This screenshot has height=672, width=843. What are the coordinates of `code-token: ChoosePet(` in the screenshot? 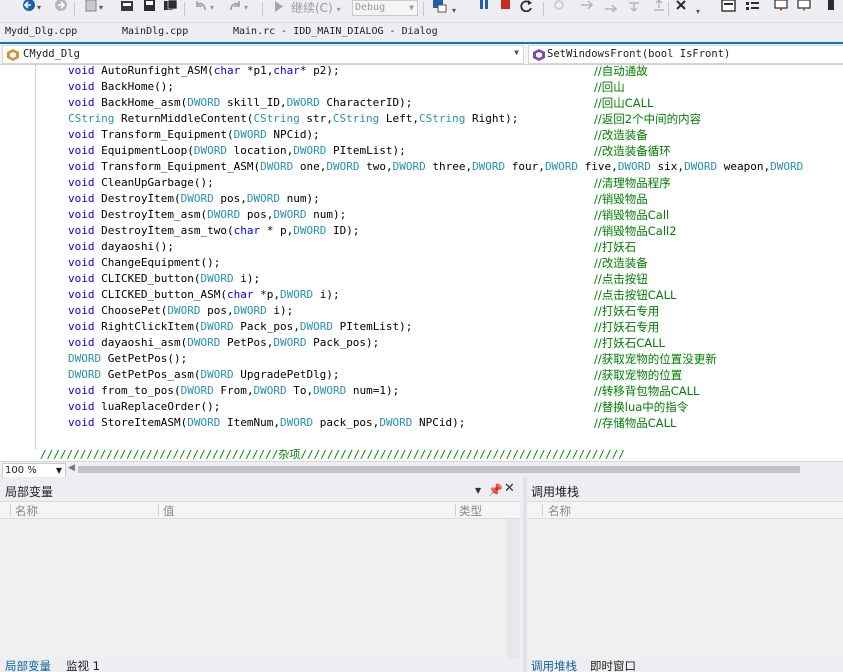 It's located at (131, 310).